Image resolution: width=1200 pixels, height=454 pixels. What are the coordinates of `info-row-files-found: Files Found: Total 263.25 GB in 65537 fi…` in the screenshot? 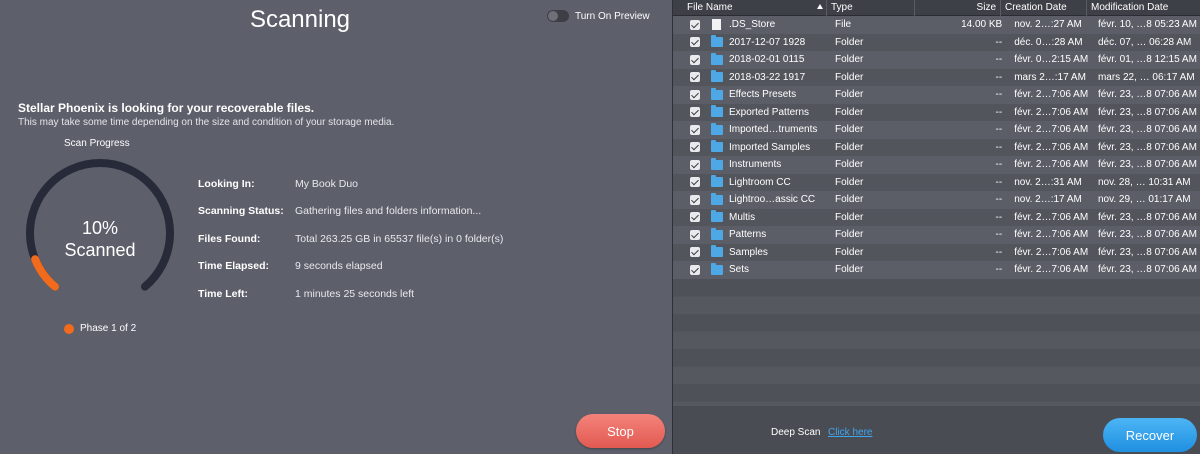 It's located at (350, 239).